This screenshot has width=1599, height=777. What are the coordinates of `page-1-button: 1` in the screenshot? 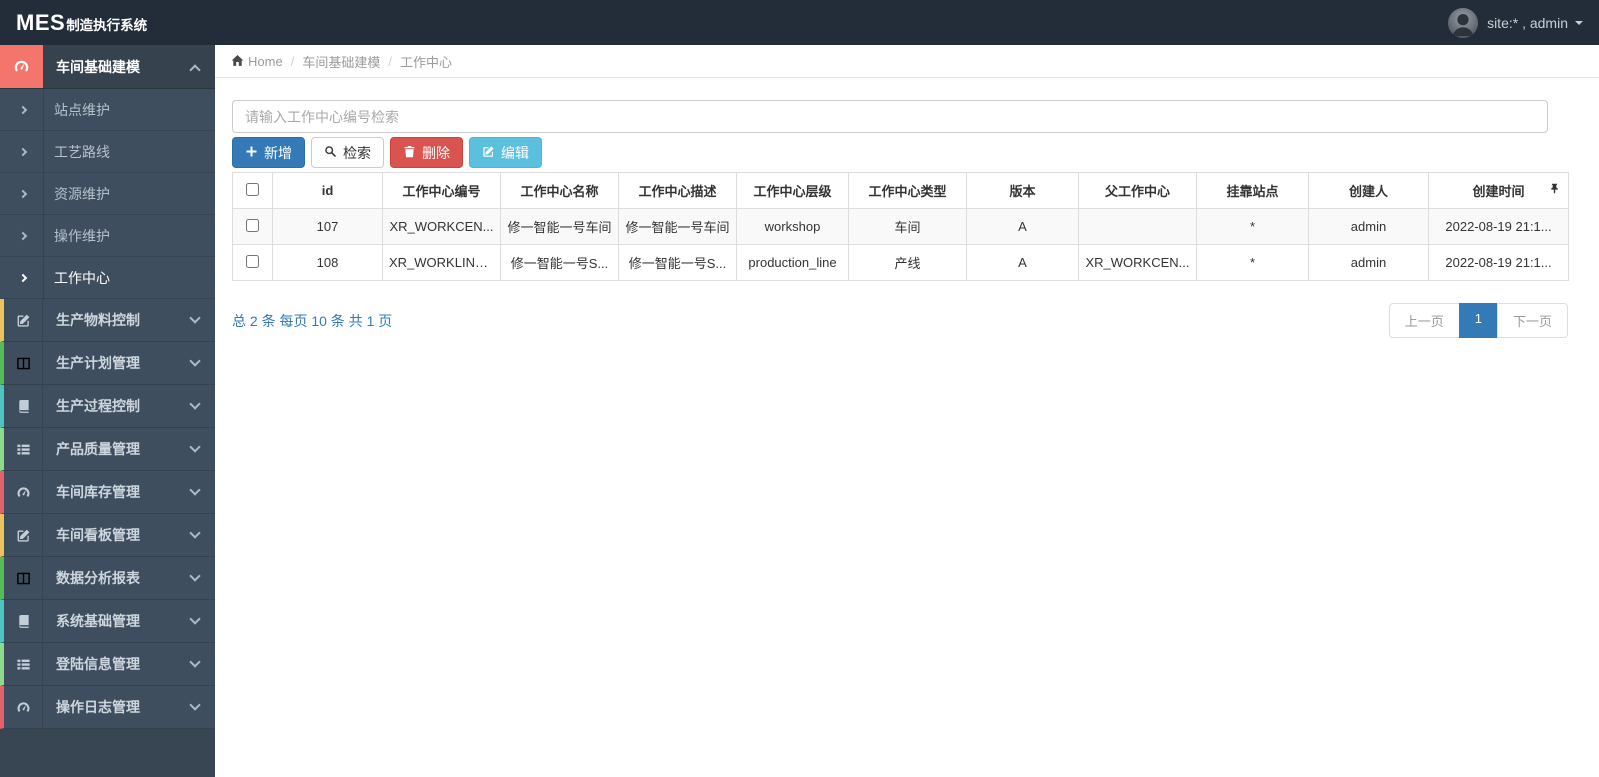 It's located at (1478, 320).